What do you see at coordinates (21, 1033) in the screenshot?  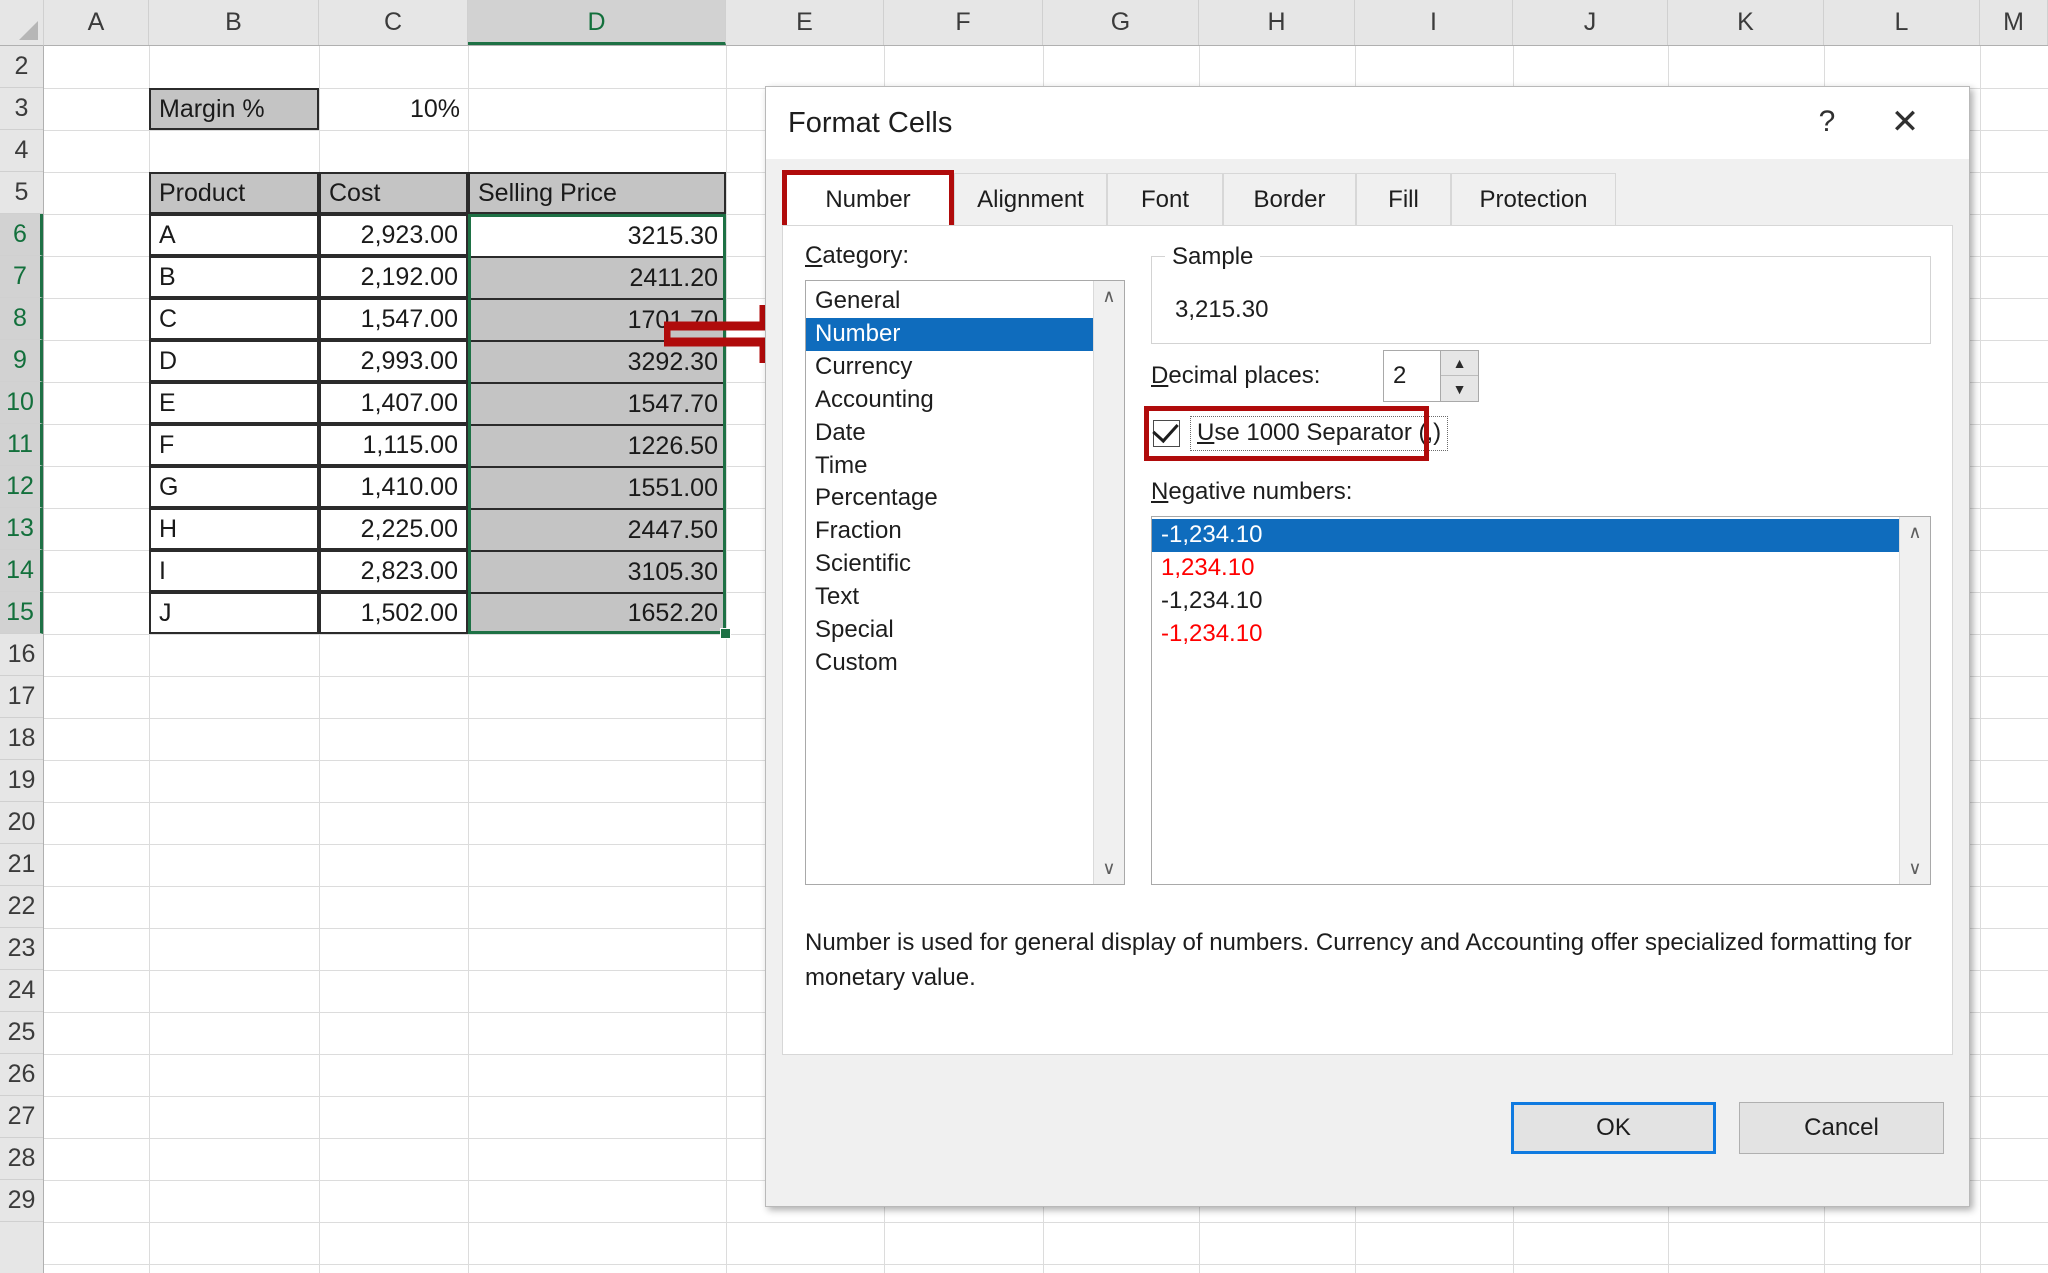 I see `row-header-25: 25` at bounding box center [21, 1033].